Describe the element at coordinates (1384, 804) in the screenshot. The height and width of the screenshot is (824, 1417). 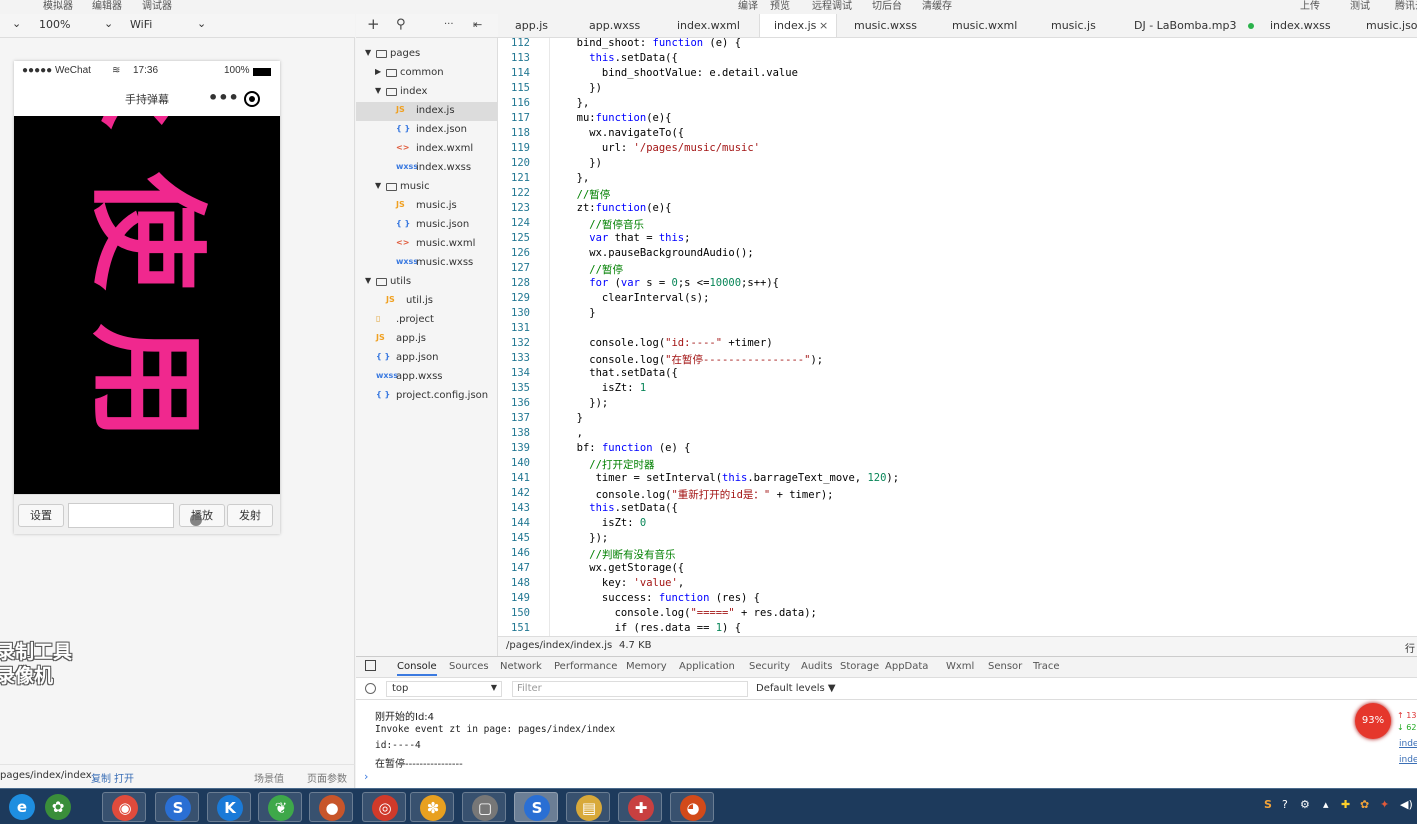
I see `tray-app-icon: ✦` at that location.